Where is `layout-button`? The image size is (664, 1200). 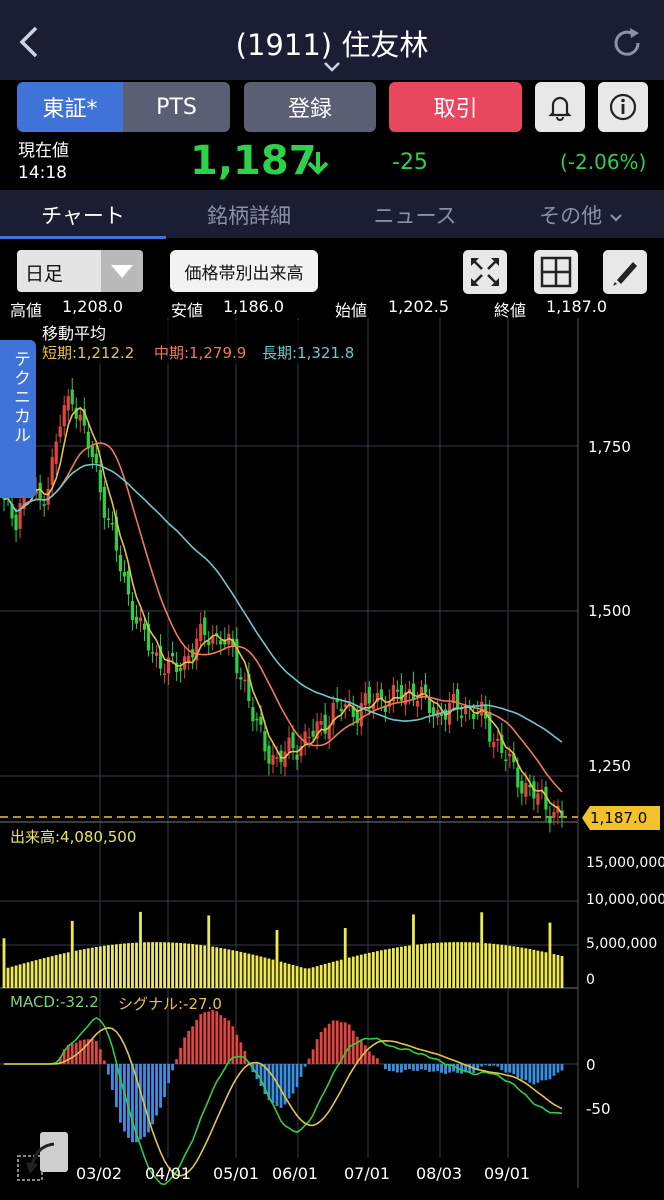
layout-button is located at coordinates (556, 272).